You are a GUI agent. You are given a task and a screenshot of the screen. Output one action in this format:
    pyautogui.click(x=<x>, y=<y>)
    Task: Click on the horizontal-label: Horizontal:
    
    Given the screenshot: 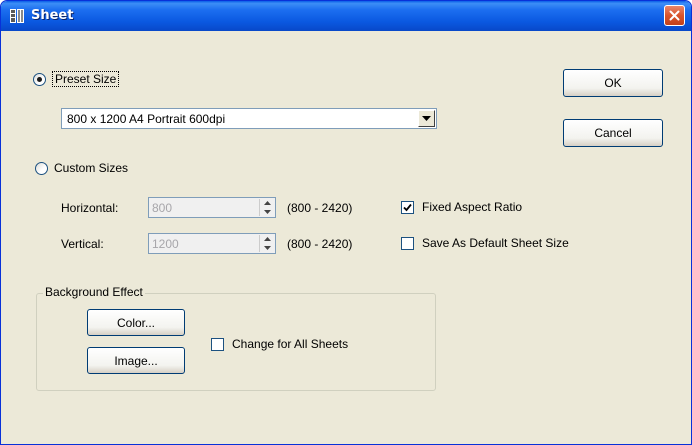 What is the action you would take?
    pyautogui.click(x=90, y=208)
    